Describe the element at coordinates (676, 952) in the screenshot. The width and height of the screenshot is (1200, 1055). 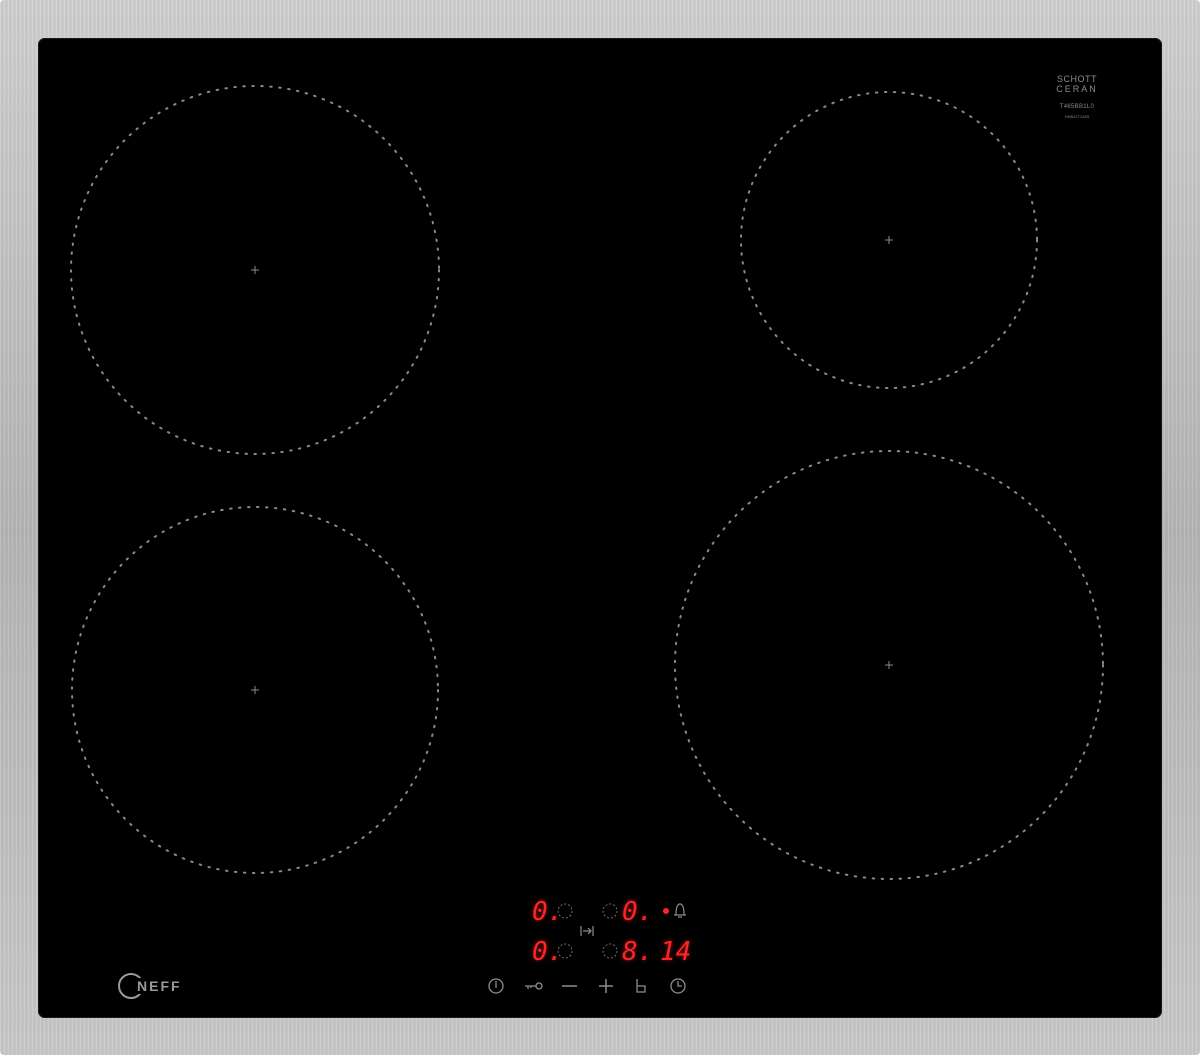
I see `display-timer: 14` at that location.